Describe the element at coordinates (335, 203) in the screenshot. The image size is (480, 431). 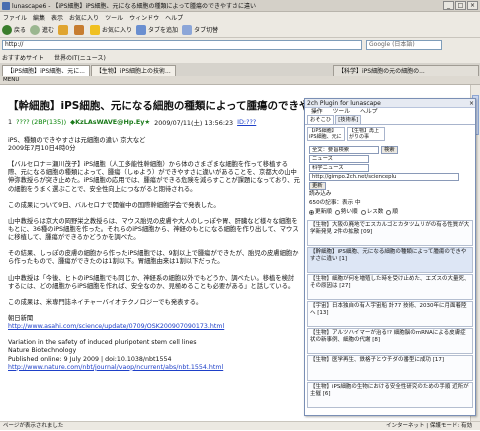
I see `count-label: 650の記事：表示 中` at that location.